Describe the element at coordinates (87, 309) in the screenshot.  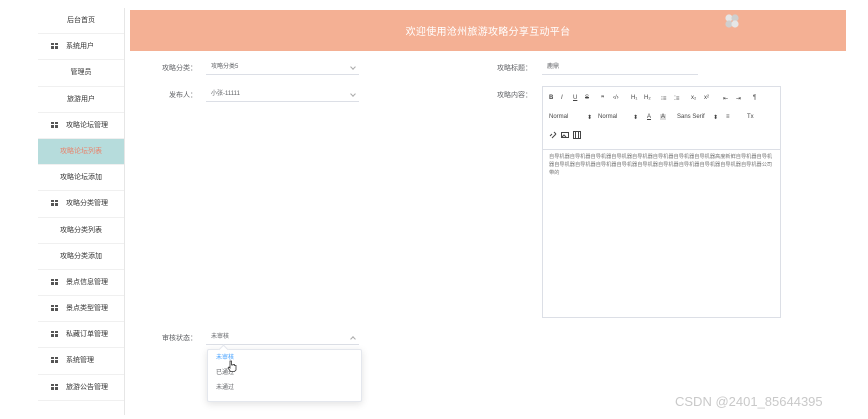
I see `sidebar-item-label: 景点类型管理` at that location.